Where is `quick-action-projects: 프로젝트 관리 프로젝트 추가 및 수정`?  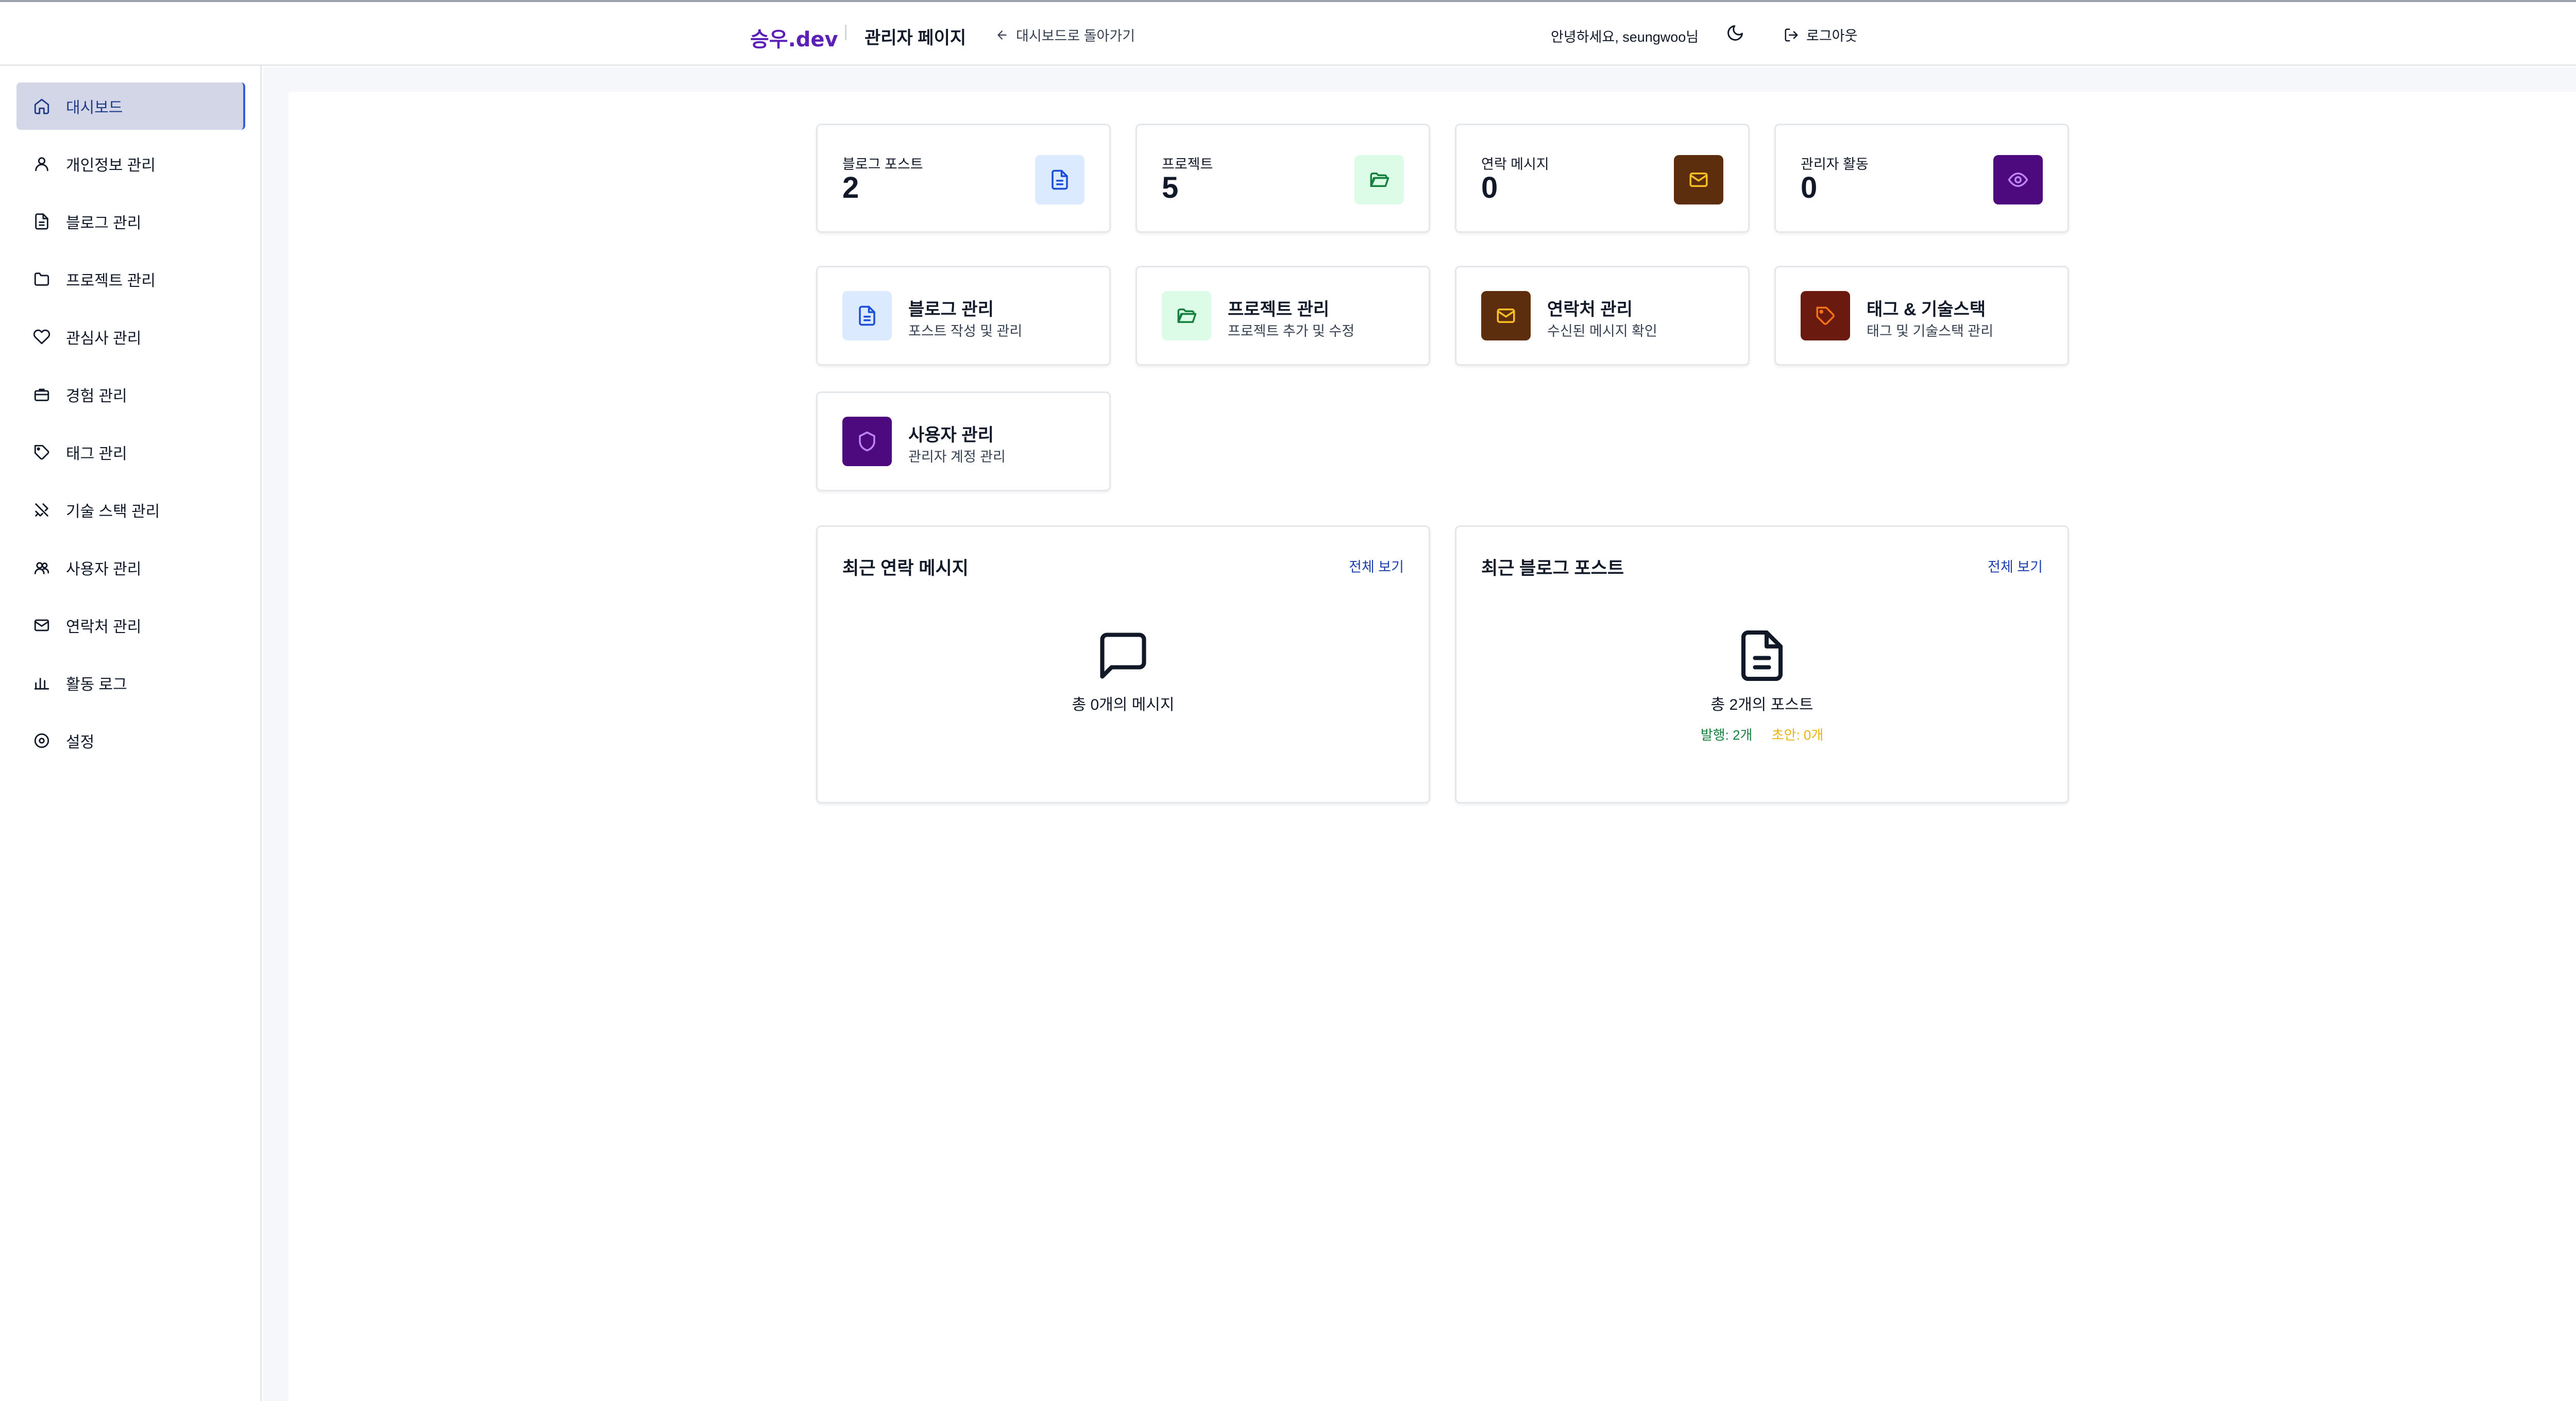
quick-action-projects: 프로젝트 관리 프로젝트 추가 및 수정 is located at coordinates (1283, 316).